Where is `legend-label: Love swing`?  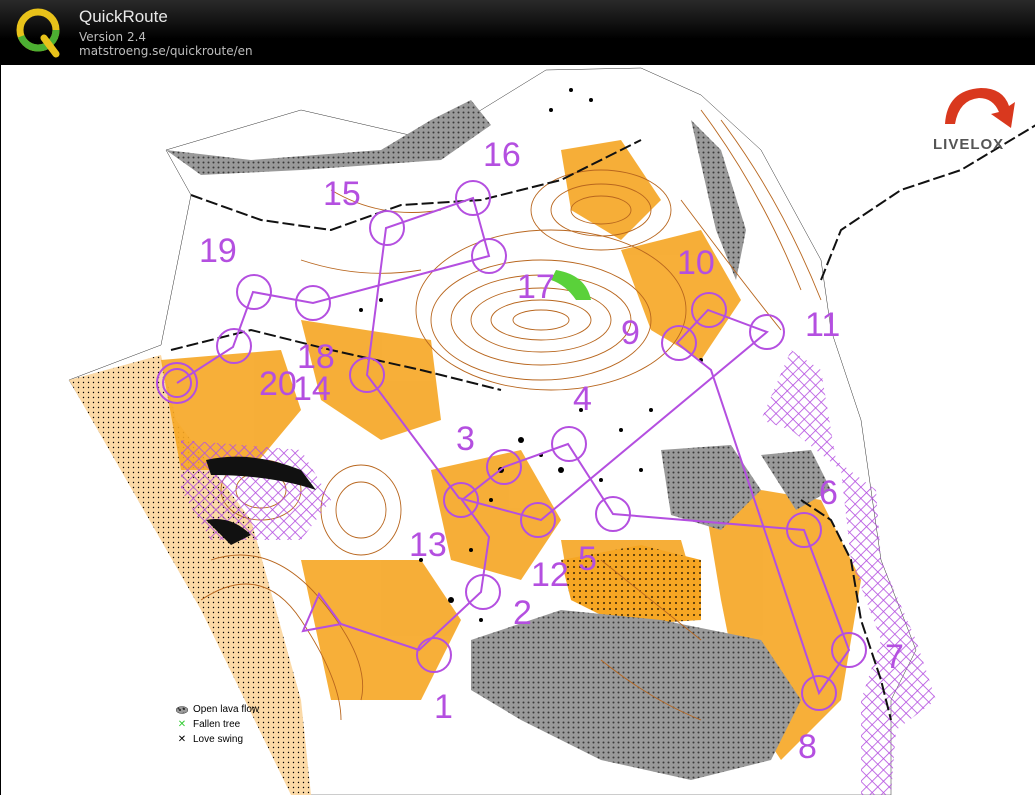
legend-label: Love swing is located at coordinates (218, 739).